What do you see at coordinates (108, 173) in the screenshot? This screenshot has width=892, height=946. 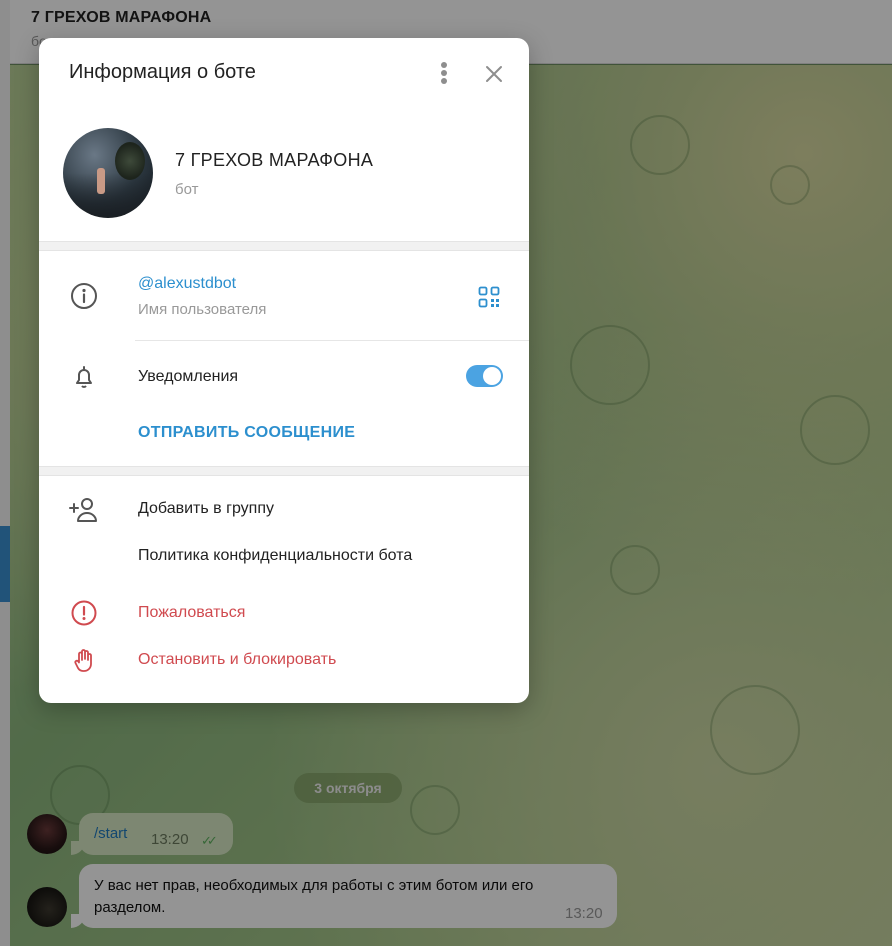 I see `bot-avatar-large` at bounding box center [108, 173].